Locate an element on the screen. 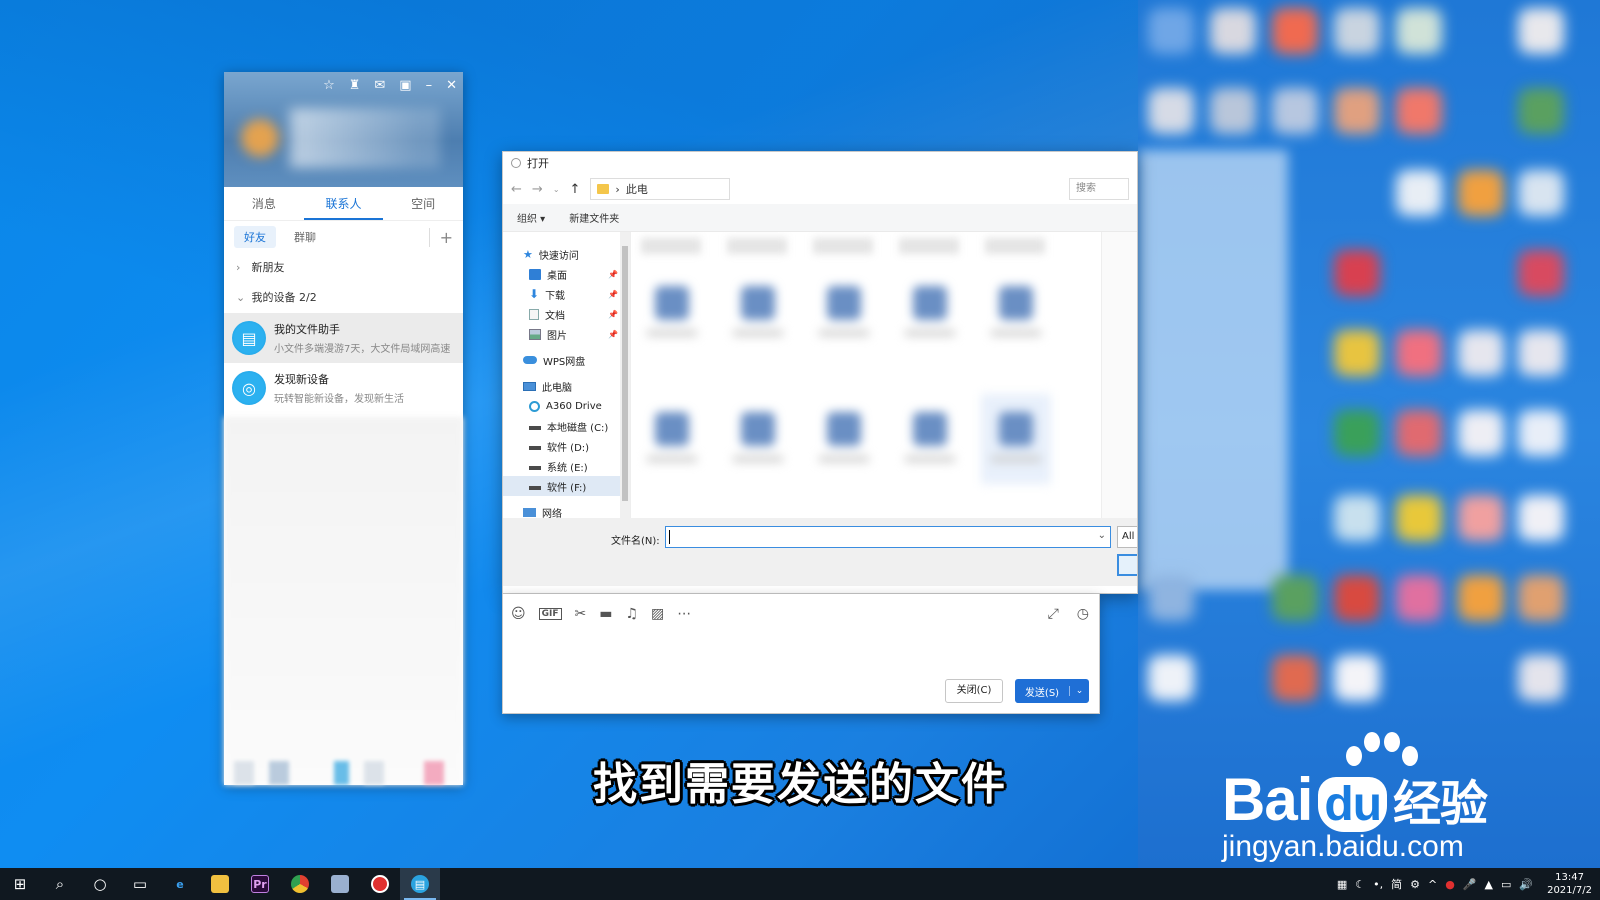 This screenshot has width=1600, height=900. scissors-icon: ✂ is located at coordinates (581, 614).